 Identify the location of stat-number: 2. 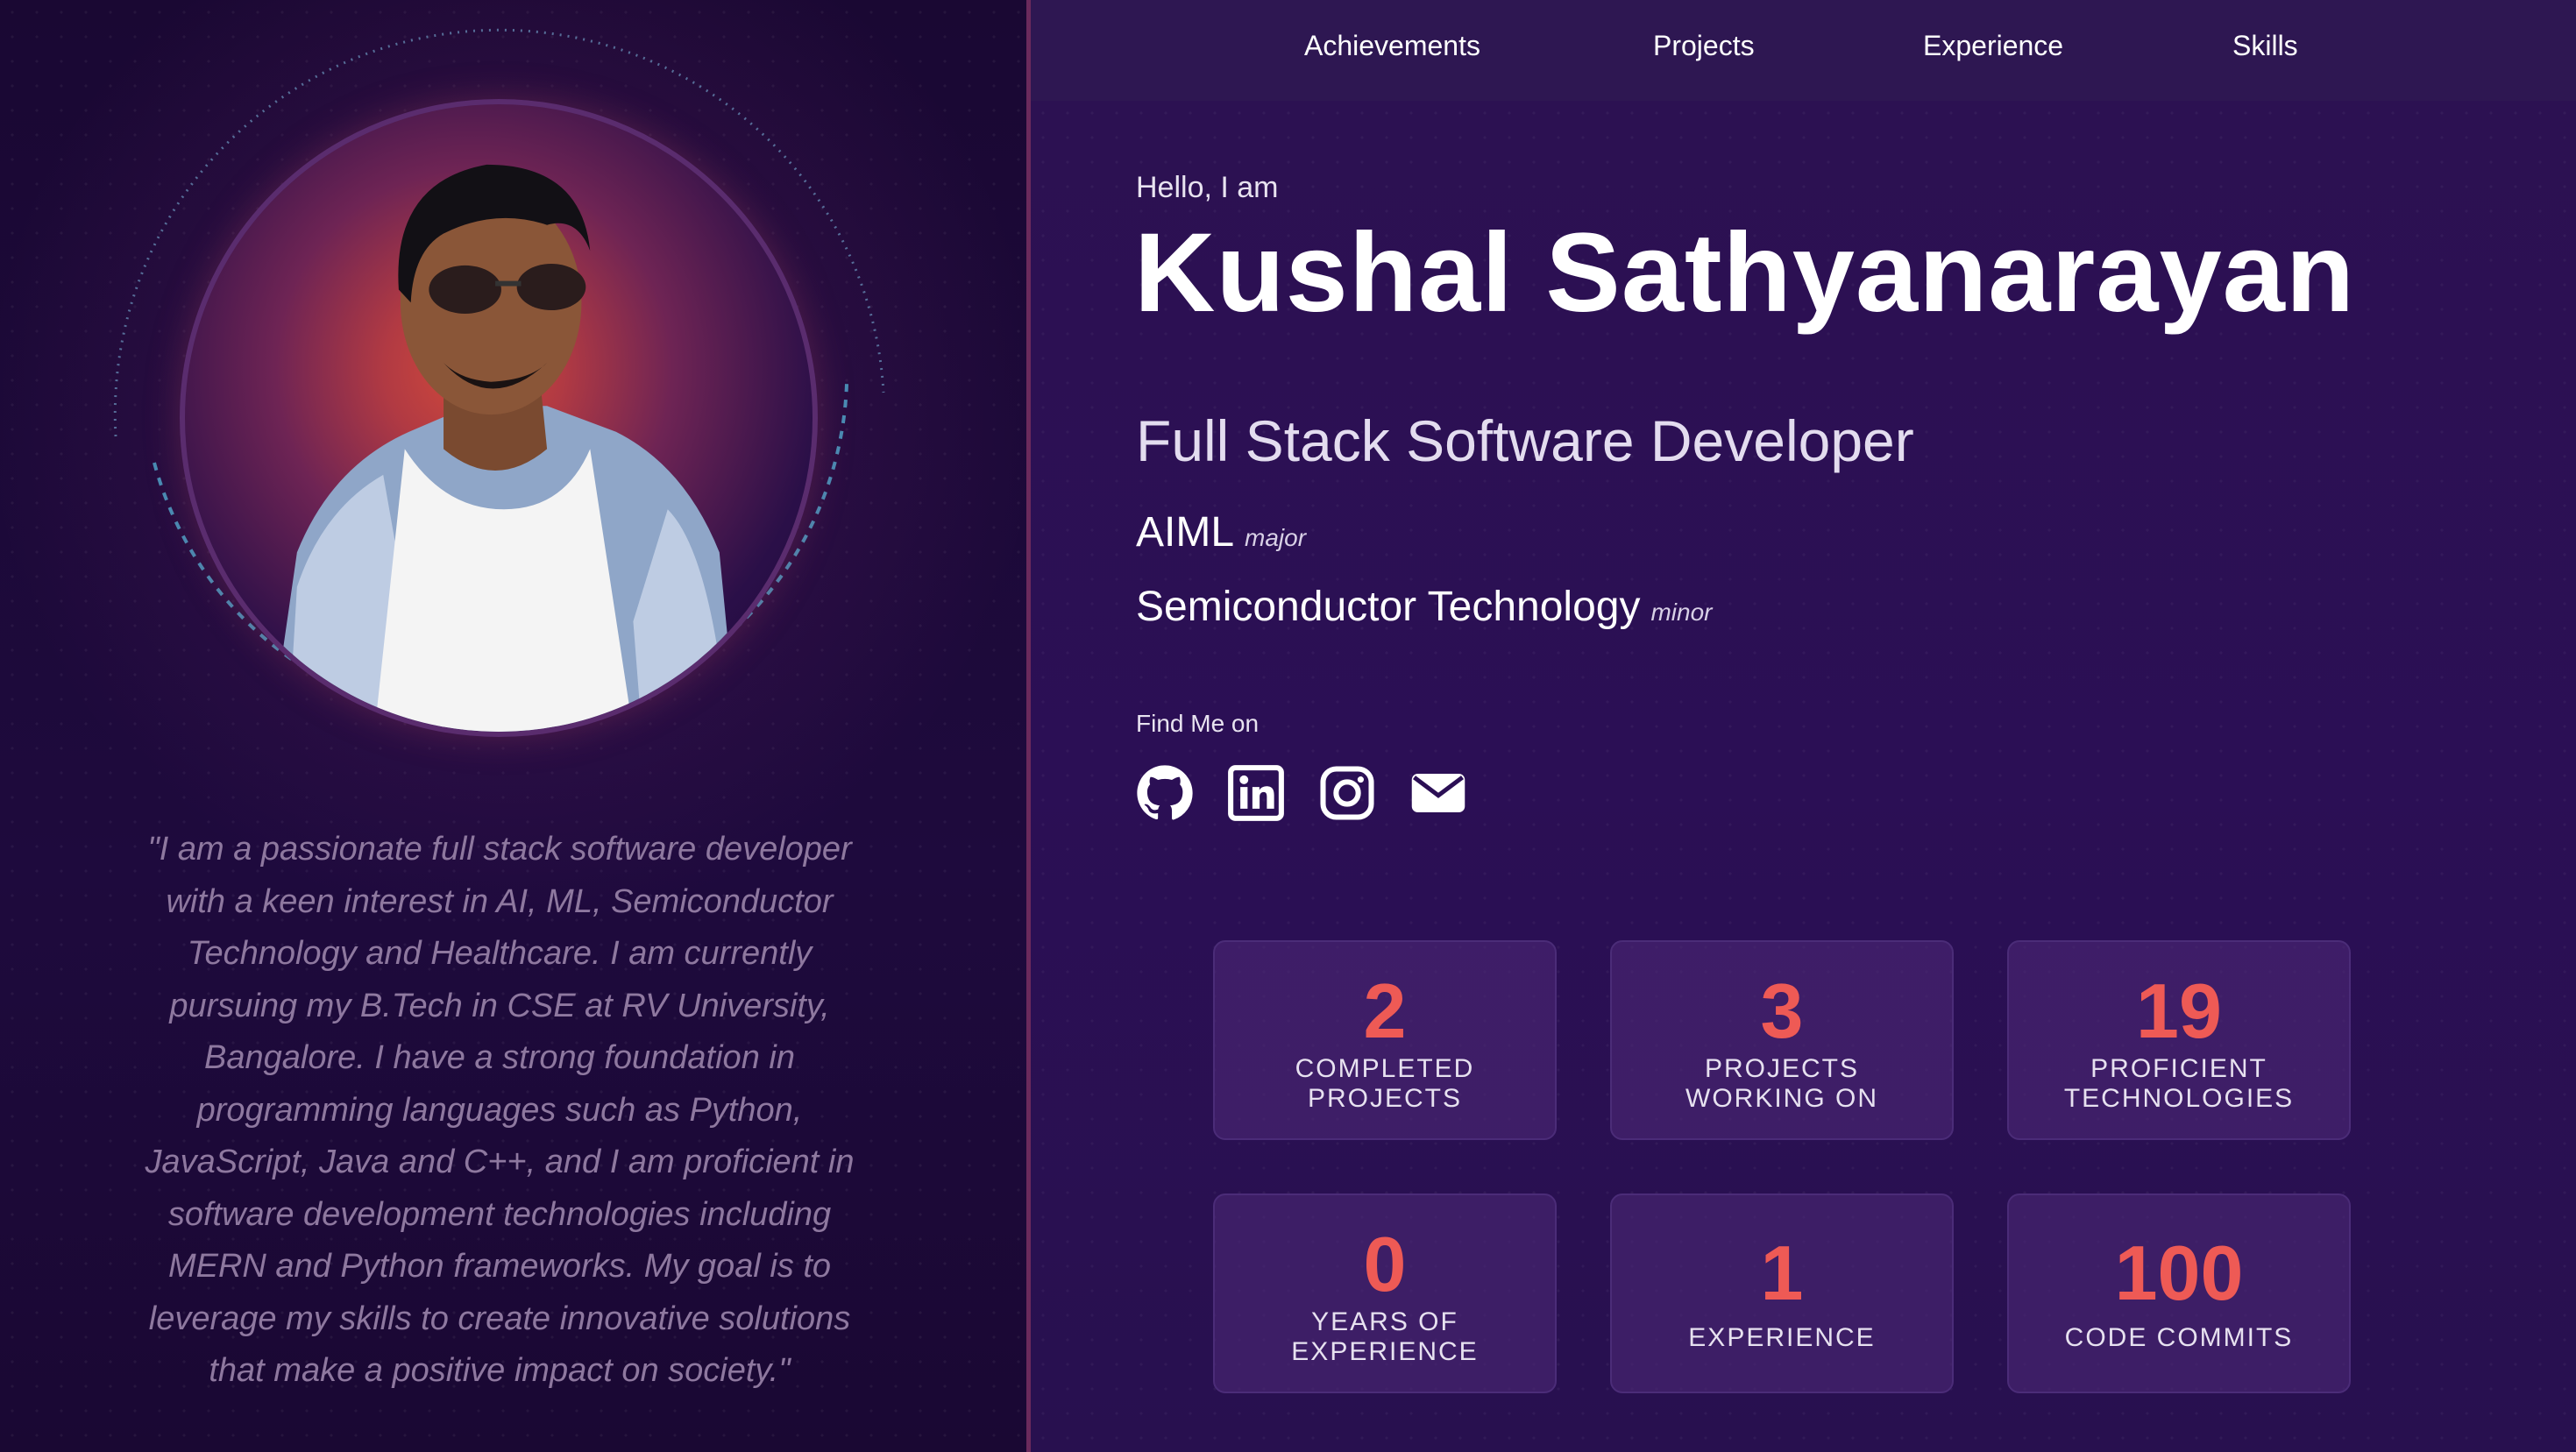
(1385, 1011).